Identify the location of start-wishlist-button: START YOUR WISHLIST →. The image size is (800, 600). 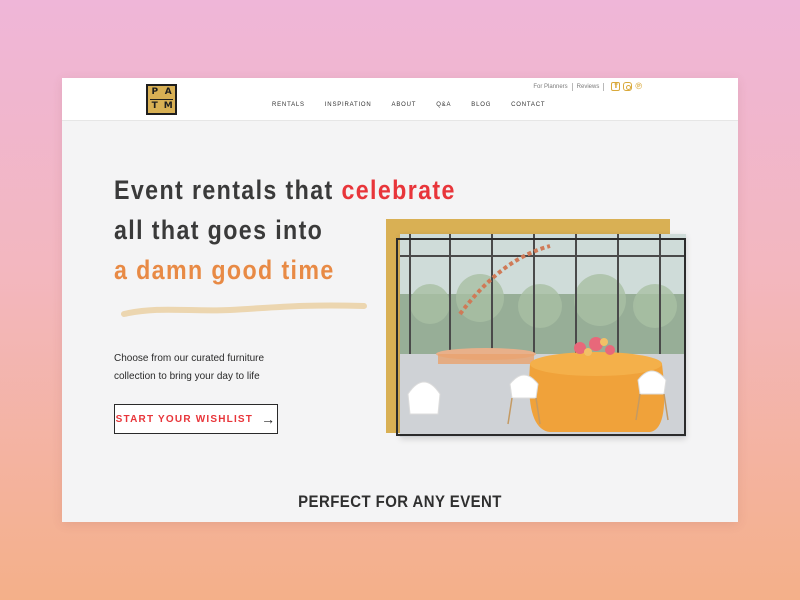
(196, 419).